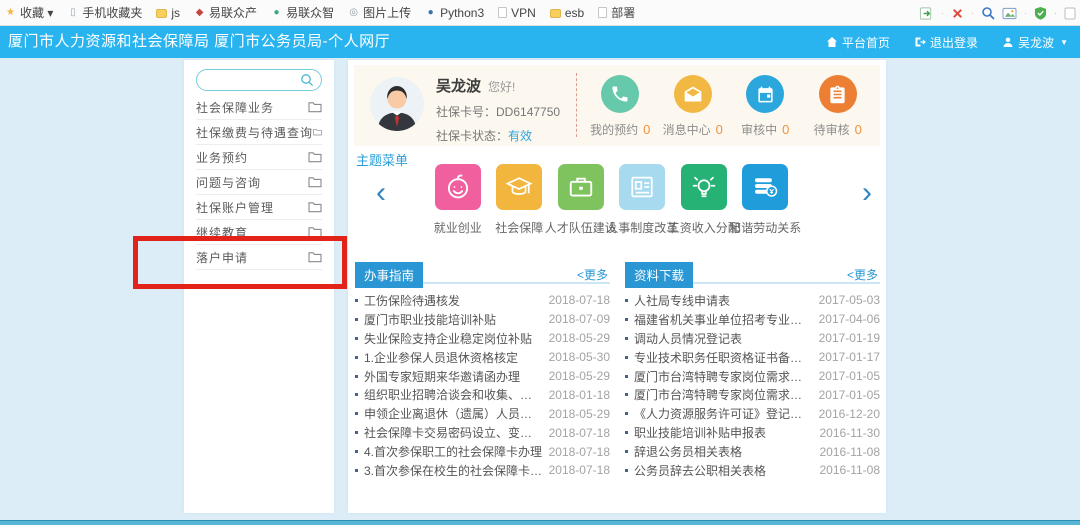 The width and height of the screenshot is (1080, 527). What do you see at coordinates (454, 13) in the screenshot?
I see `bookmark-item: Python3` at bounding box center [454, 13].